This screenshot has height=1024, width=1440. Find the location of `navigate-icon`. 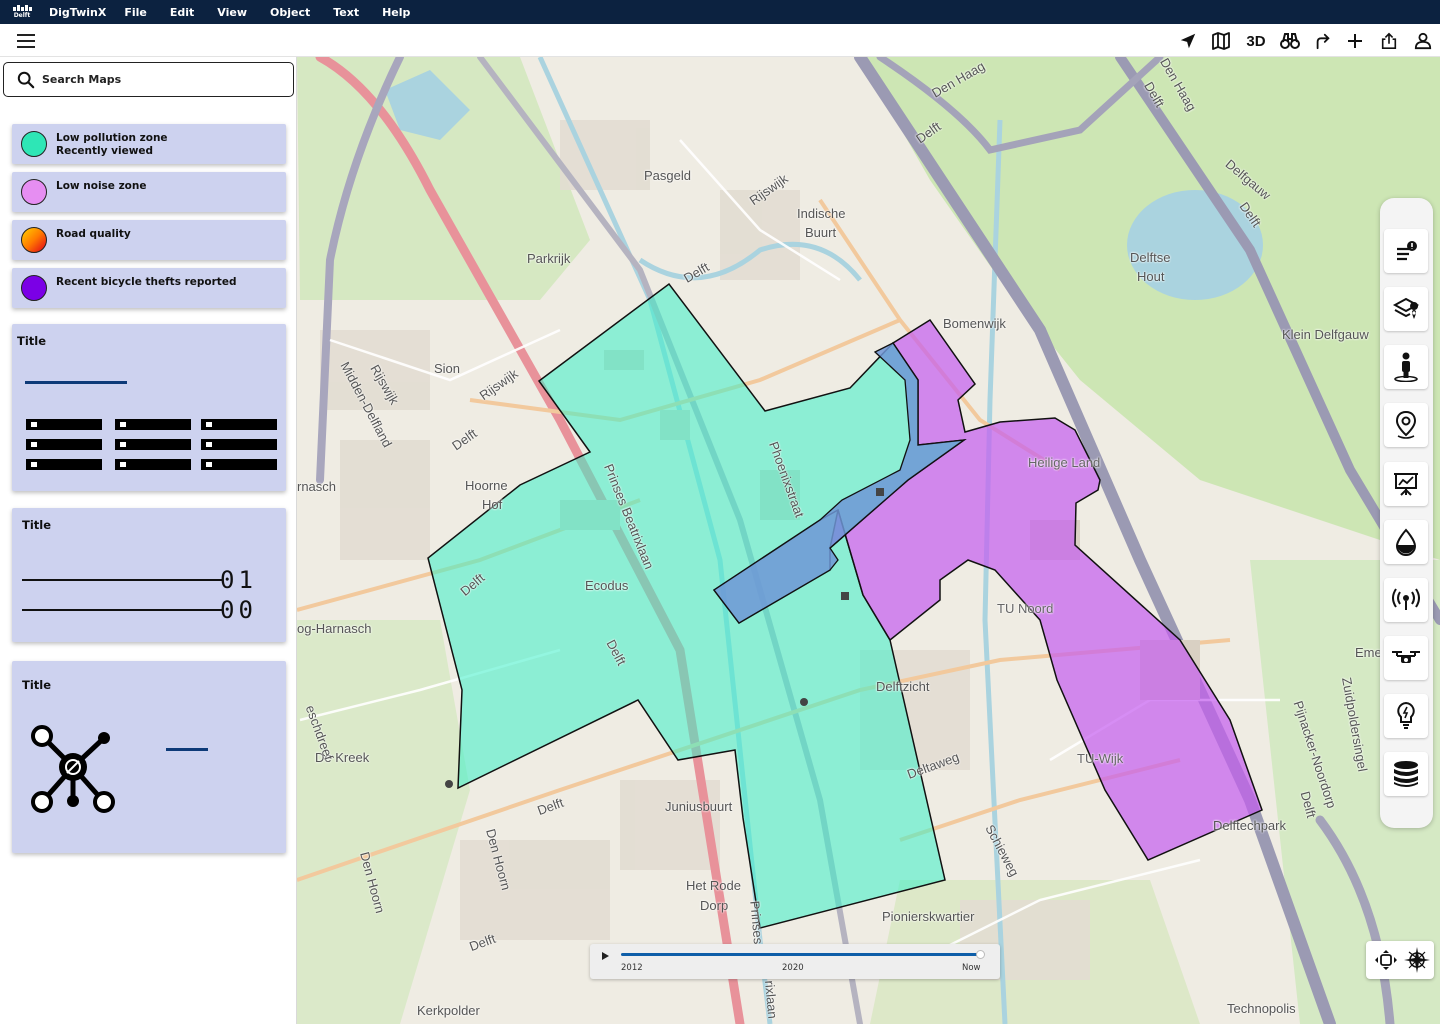

navigate-icon is located at coordinates (1188, 41).